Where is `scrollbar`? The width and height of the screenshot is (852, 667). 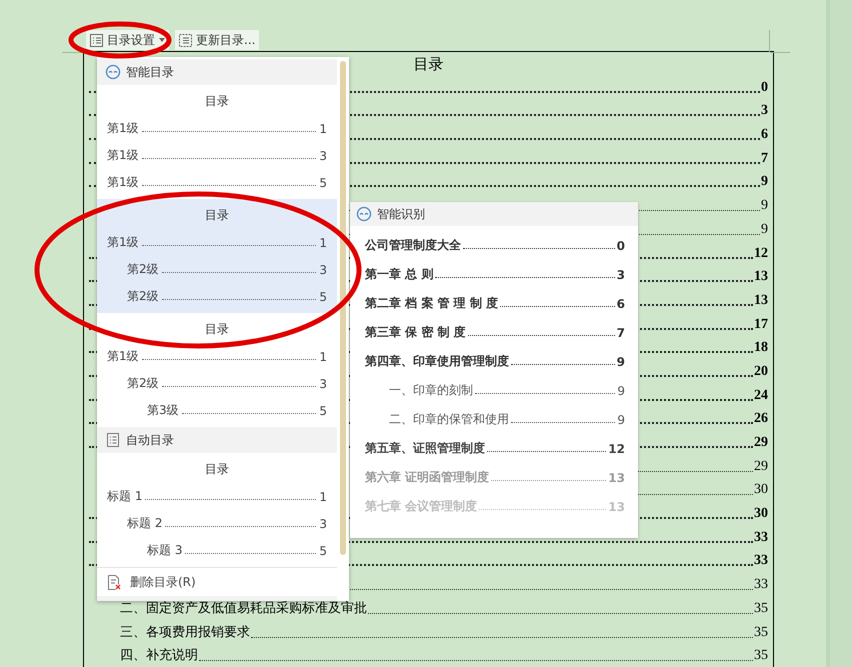 scrollbar is located at coordinates (343, 308).